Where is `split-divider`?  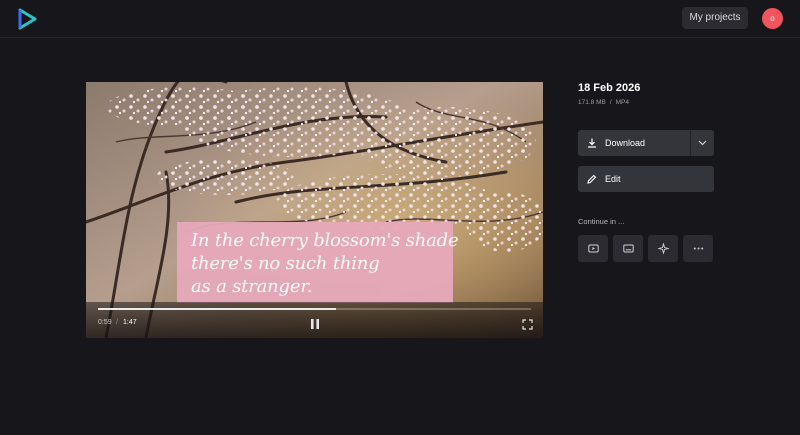 split-divider is located at coordinates (690, 143).